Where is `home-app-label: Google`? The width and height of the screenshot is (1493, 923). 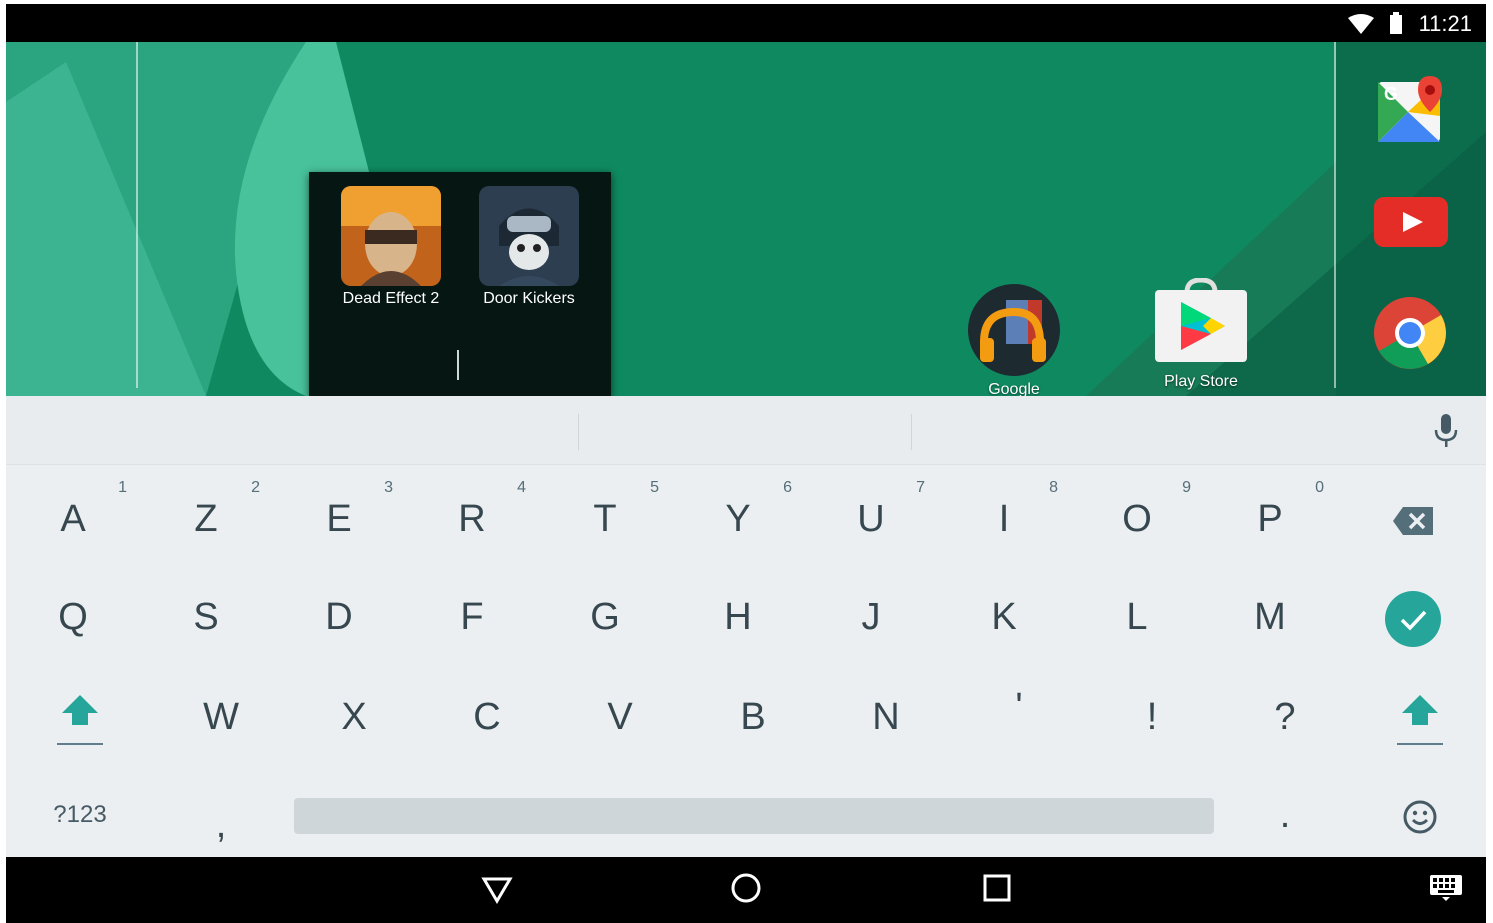
home-app-label: Google is located at coordinates (1014, 388).